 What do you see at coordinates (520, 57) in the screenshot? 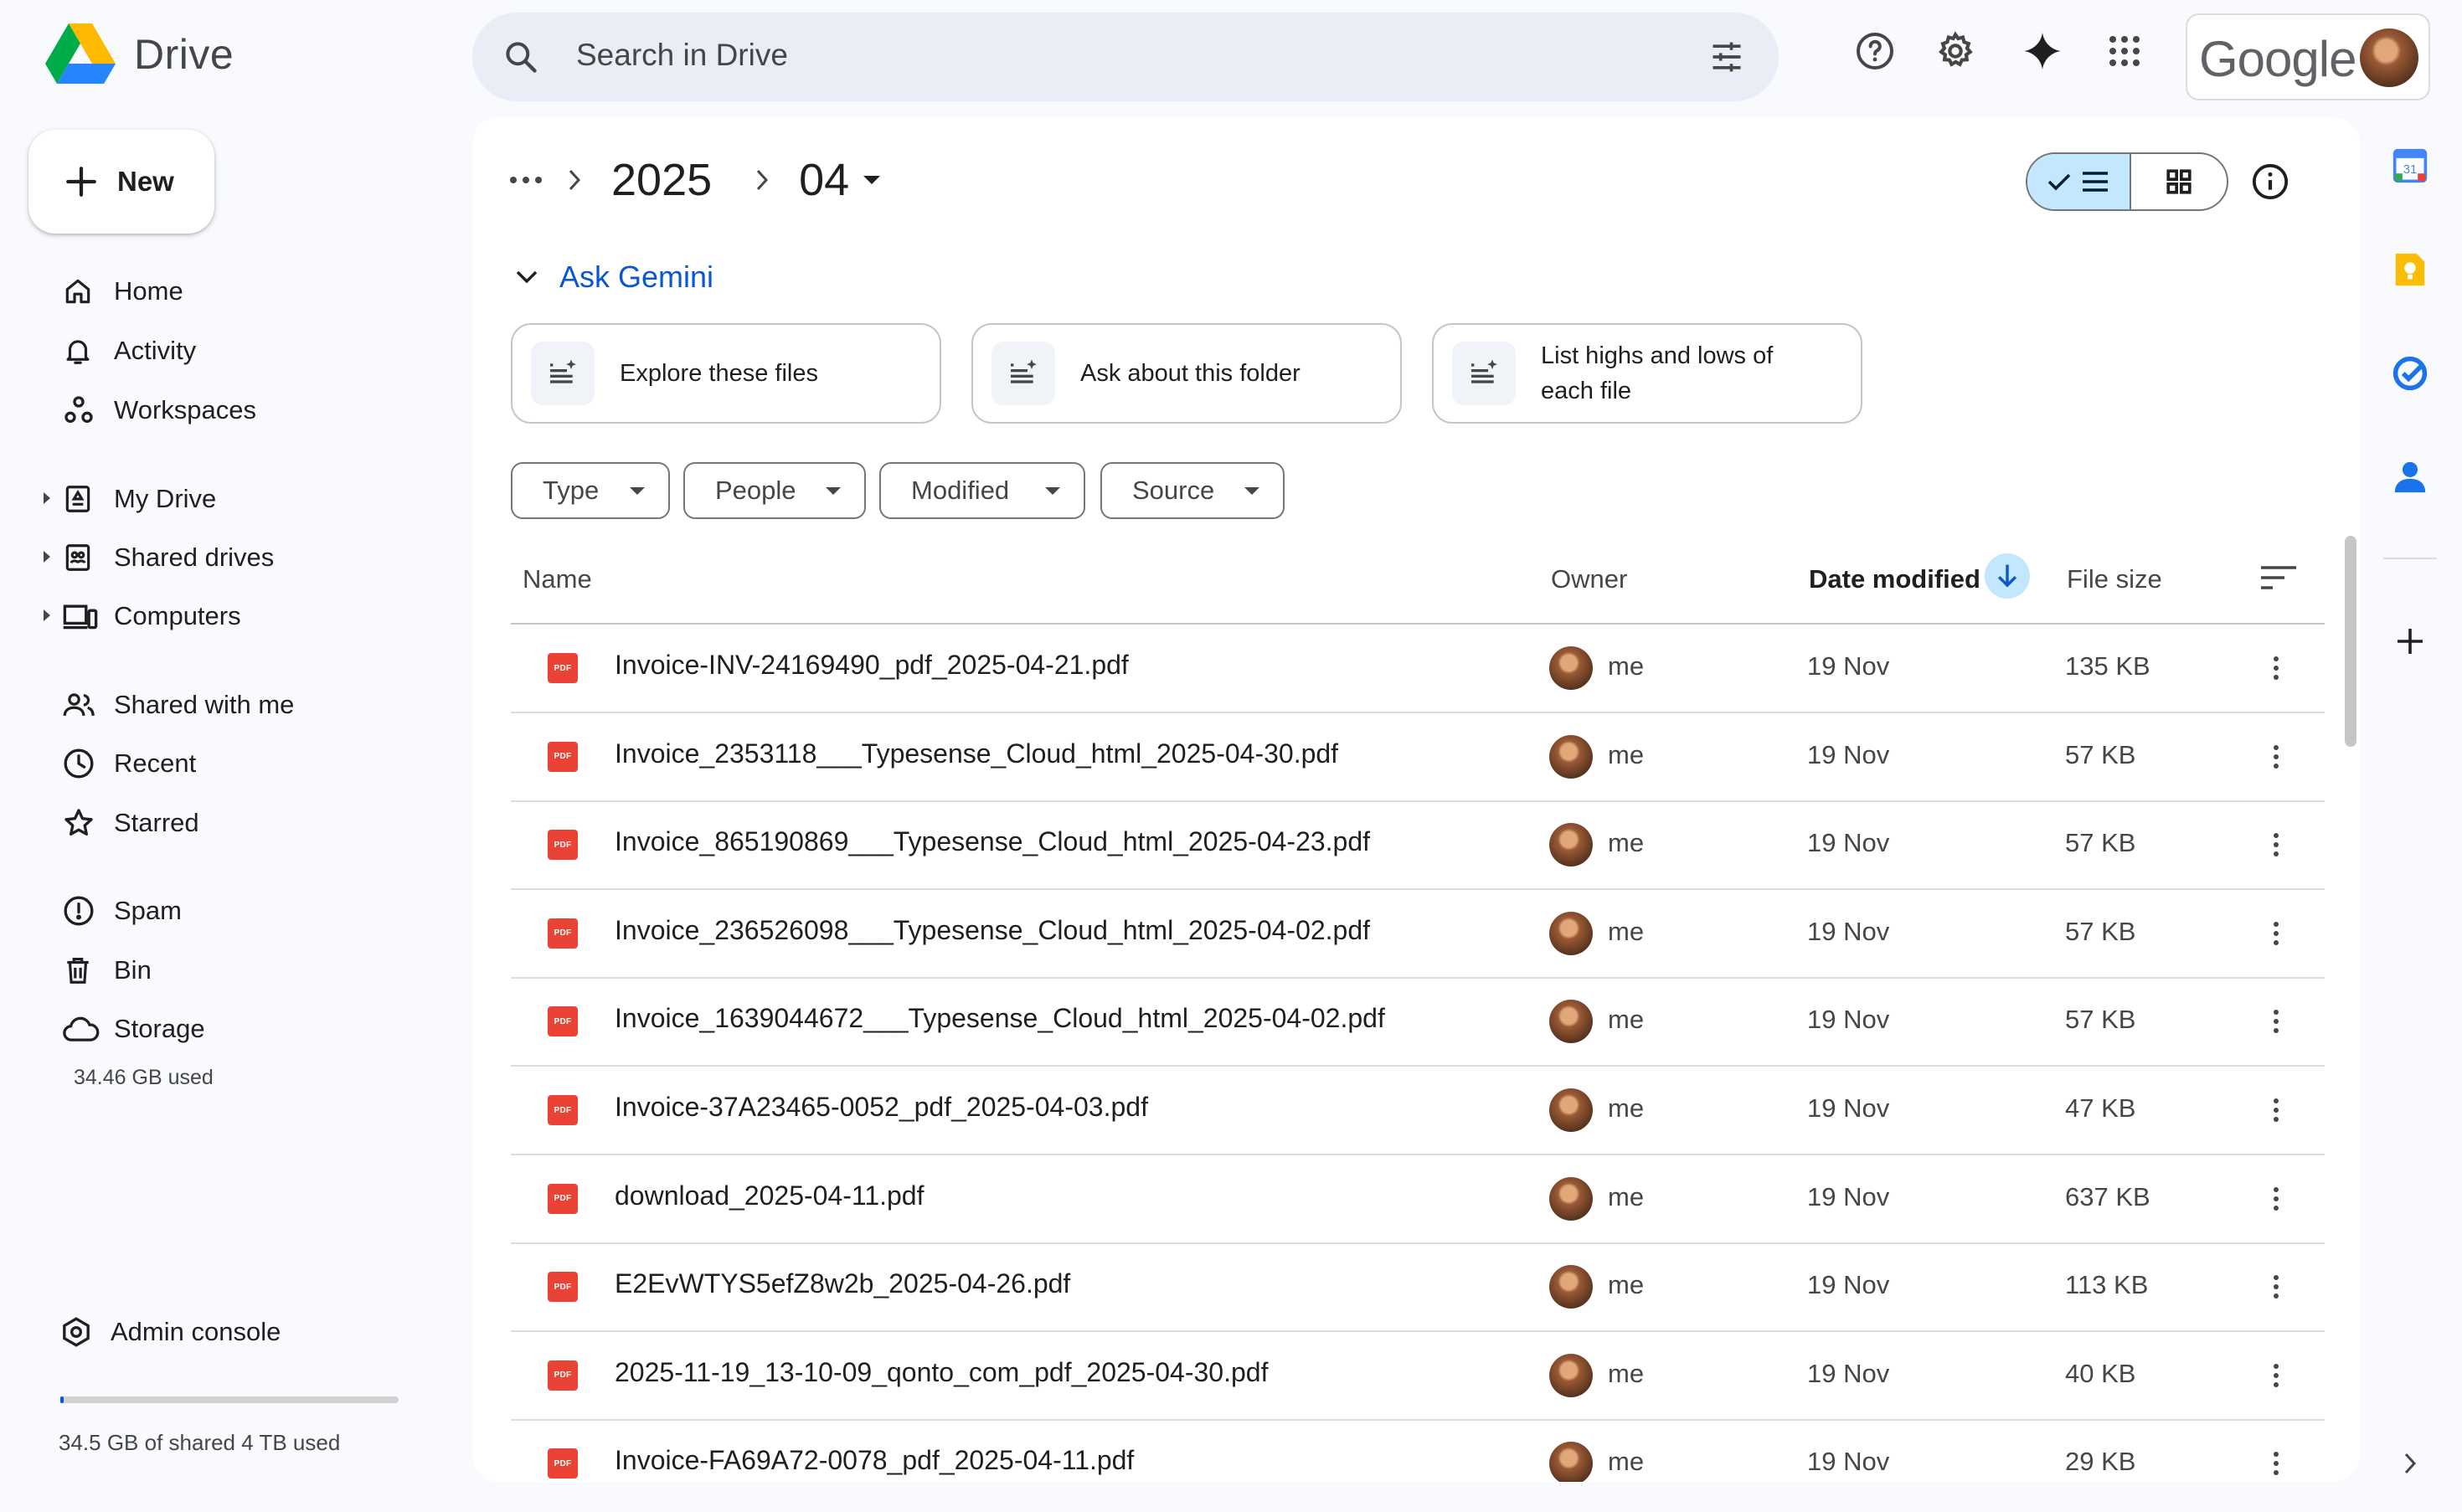
I see `search-icon` at bounding box center [520, 57].